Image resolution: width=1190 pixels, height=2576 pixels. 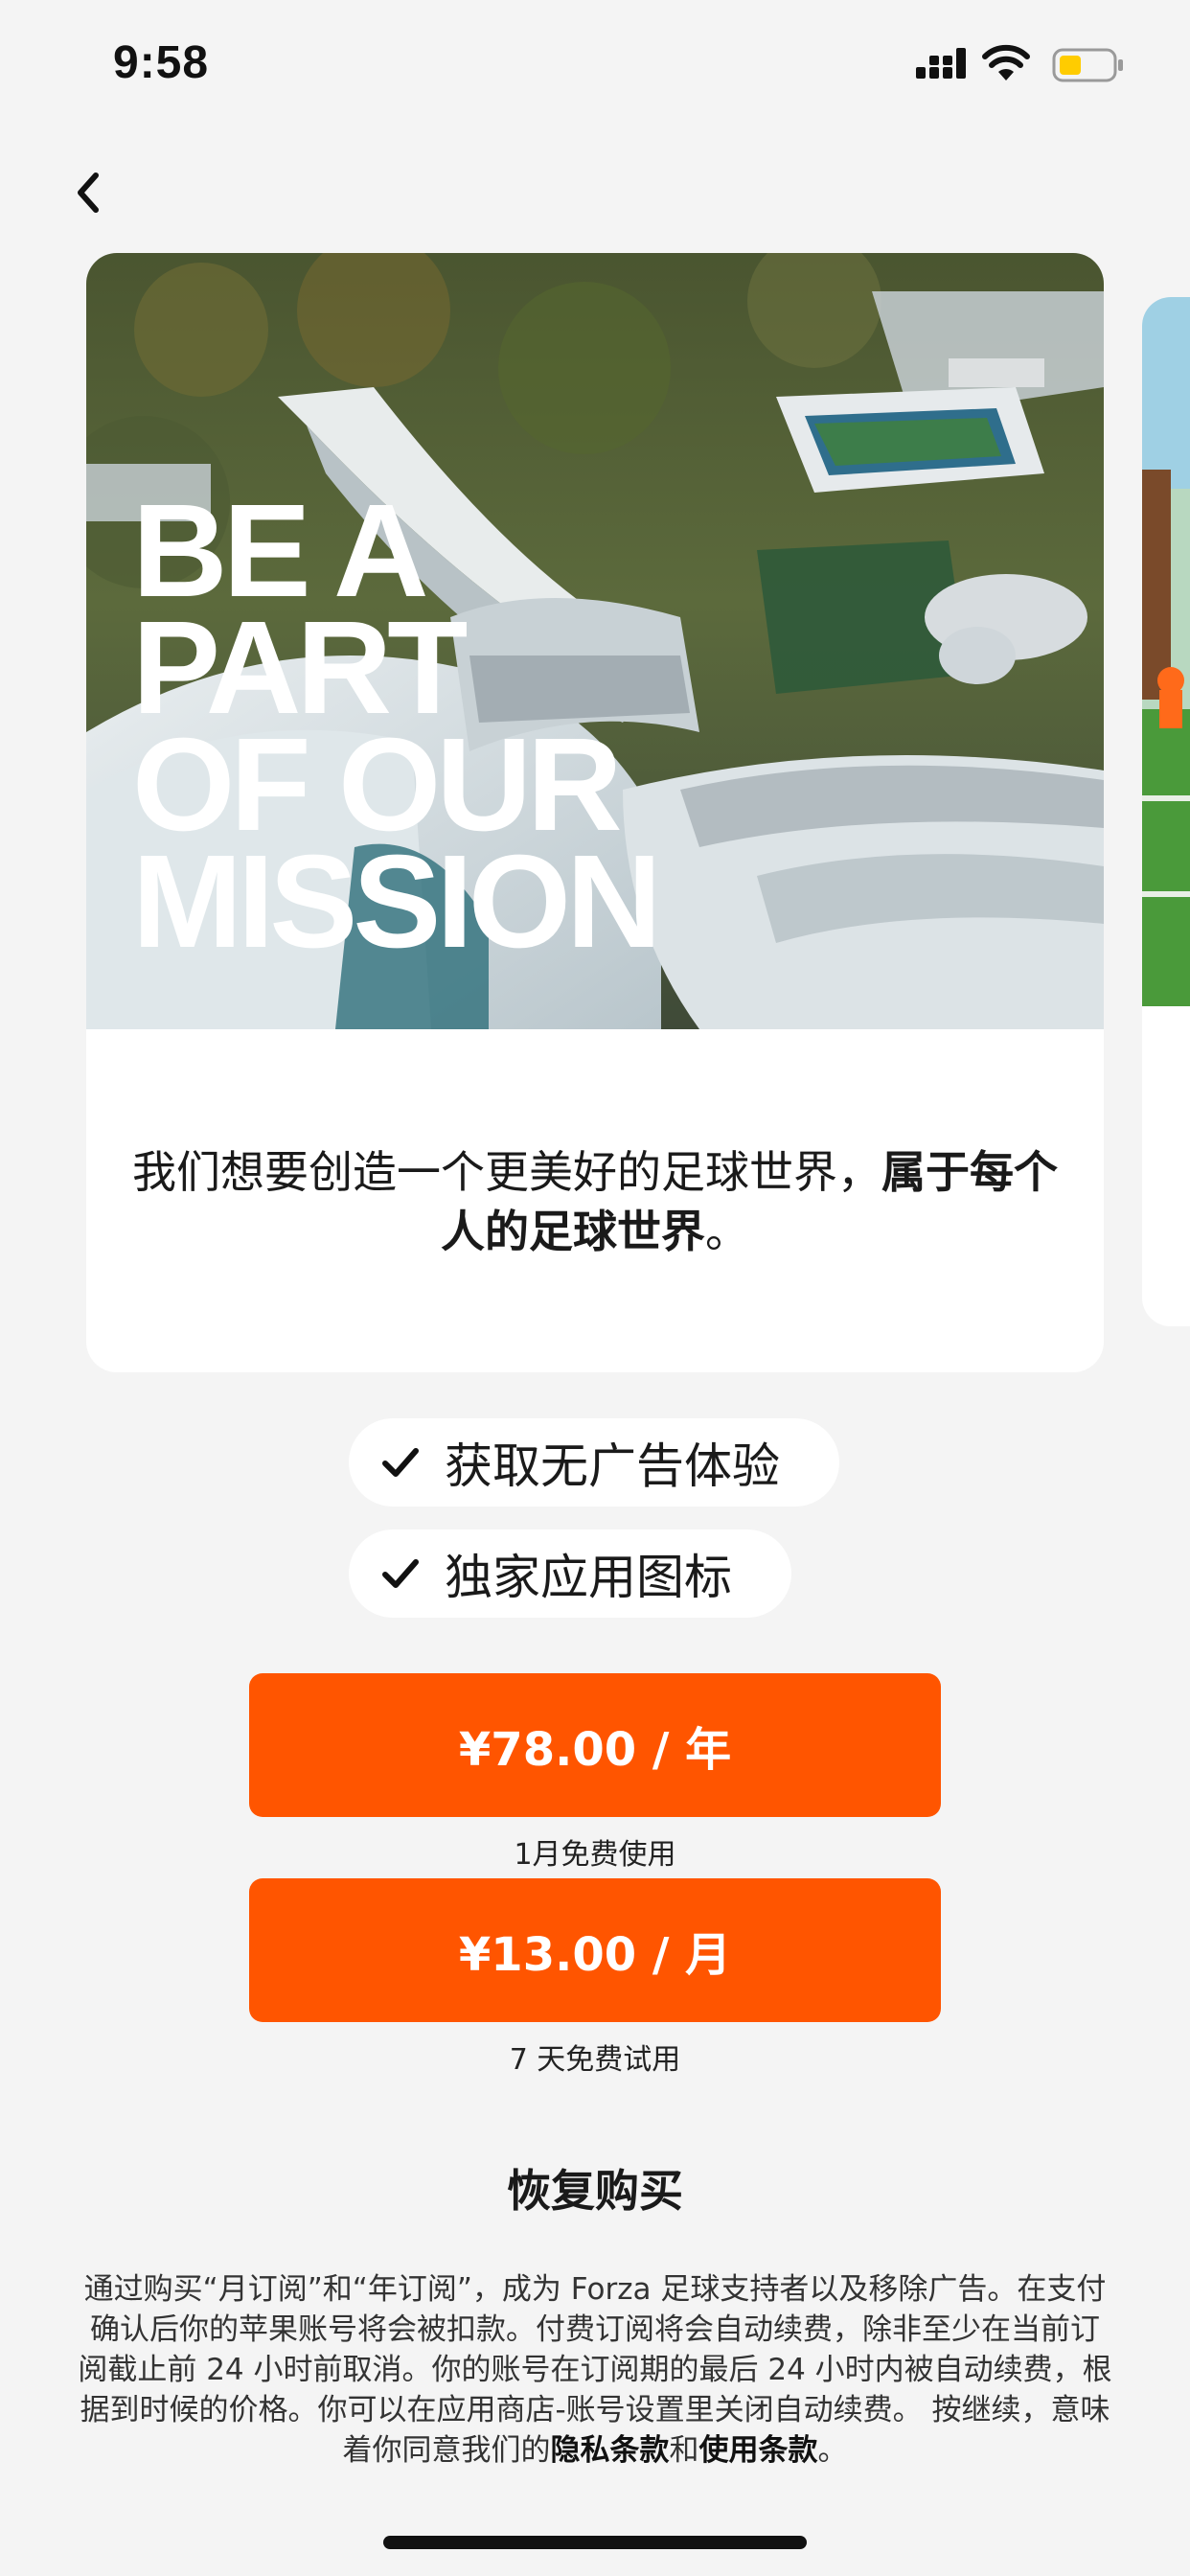 I want to click on feature-ad-free: 获取无广告体验, so click(x=594, y=1462).